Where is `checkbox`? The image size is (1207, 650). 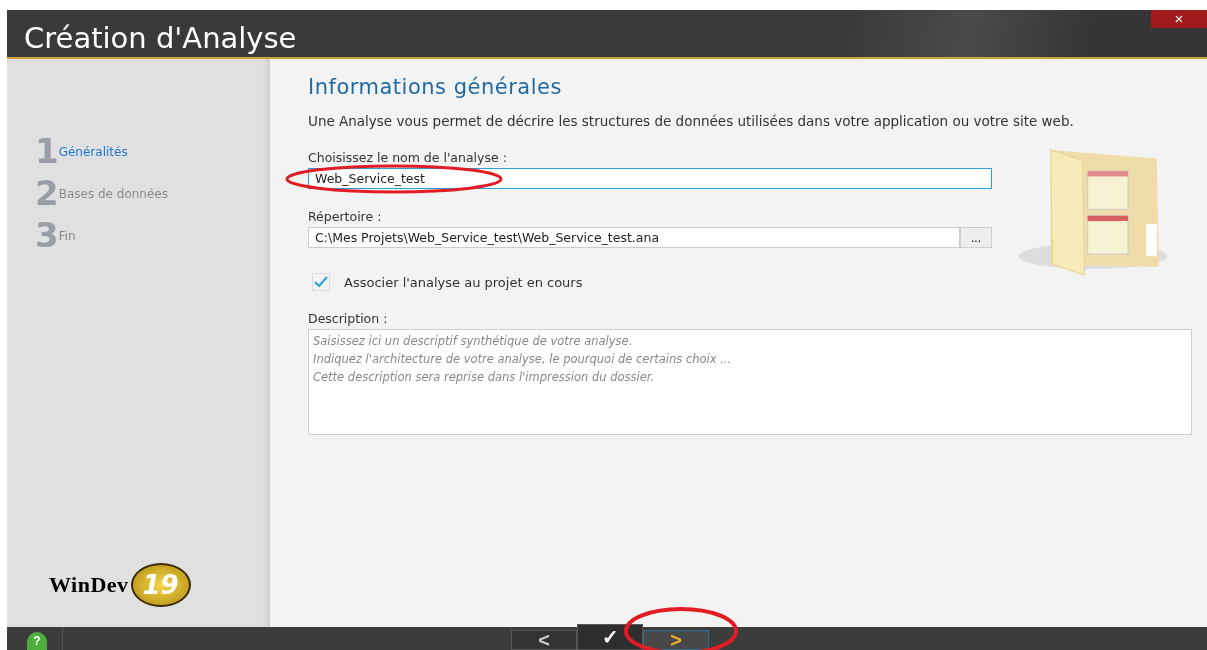
checkbox is located at coordinates (321, 282).